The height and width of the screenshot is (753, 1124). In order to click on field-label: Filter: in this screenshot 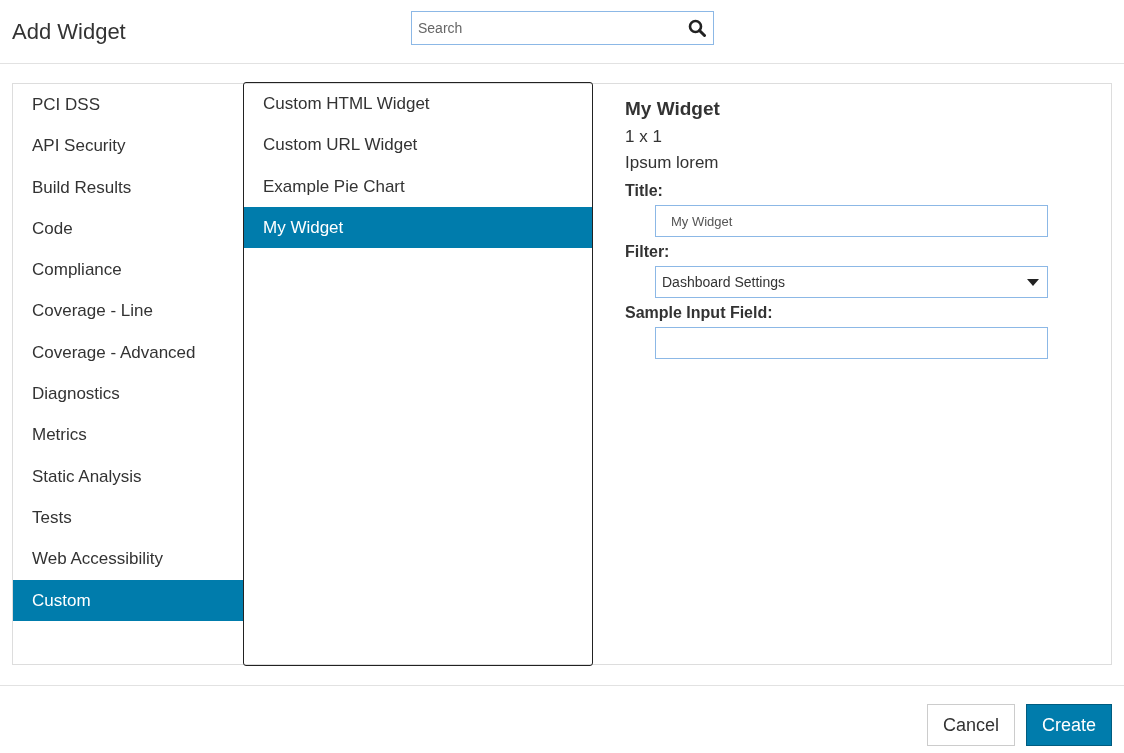, I will do `click(647, 252)`.